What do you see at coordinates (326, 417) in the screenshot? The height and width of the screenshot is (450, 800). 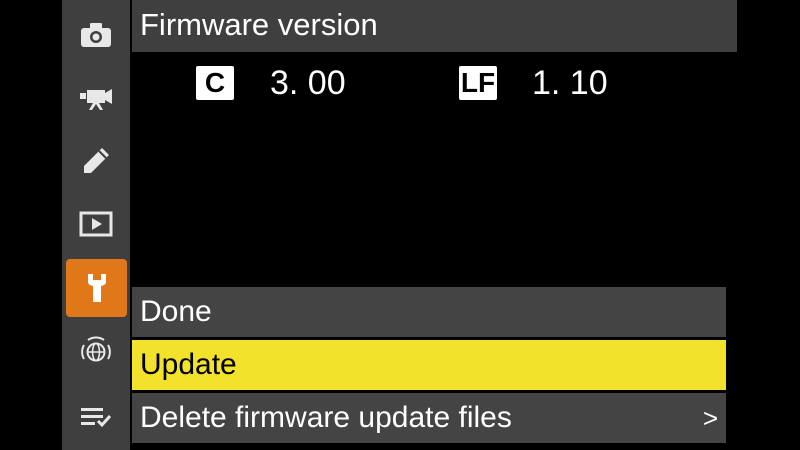 I see `delete-firmware-update-files-label: Delete firmware update files` at bounding box center [326, 417].